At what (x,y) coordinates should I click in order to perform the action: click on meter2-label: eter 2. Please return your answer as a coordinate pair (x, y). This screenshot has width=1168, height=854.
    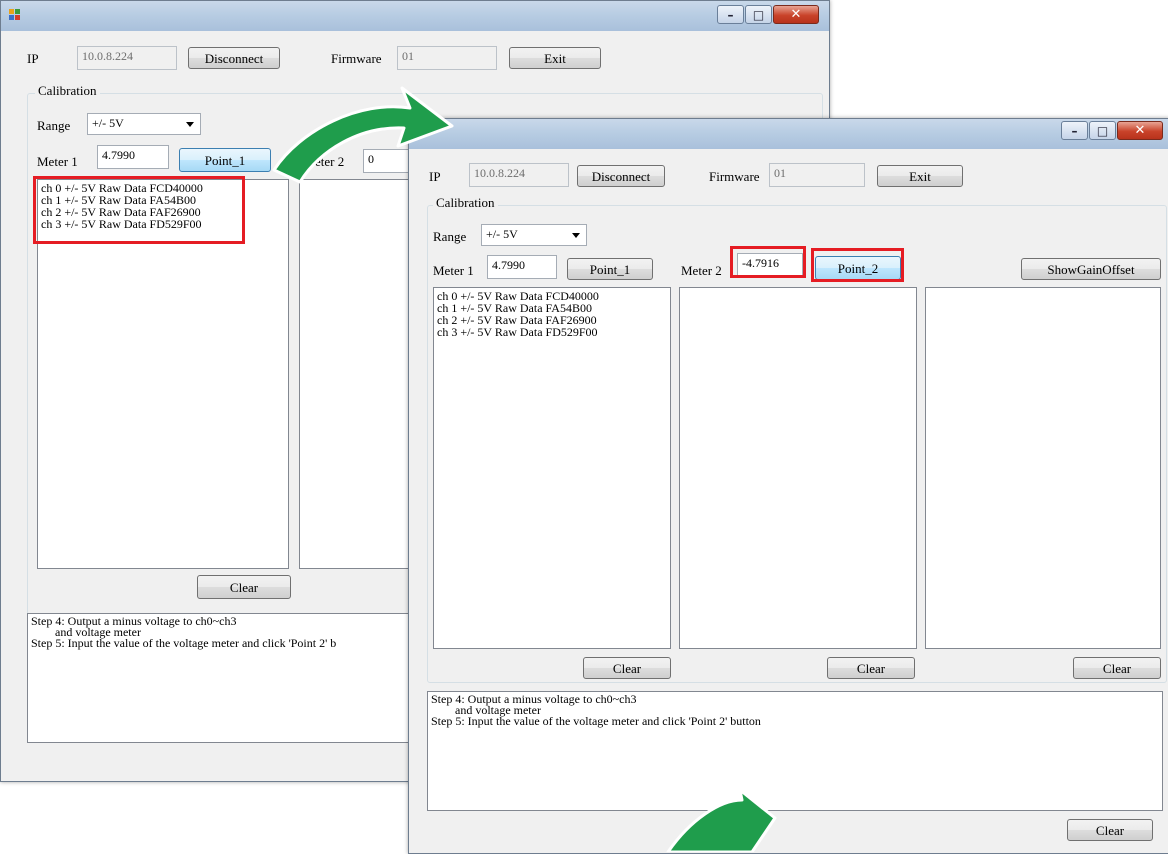
    Looking at the image, I should click on (330, 161).